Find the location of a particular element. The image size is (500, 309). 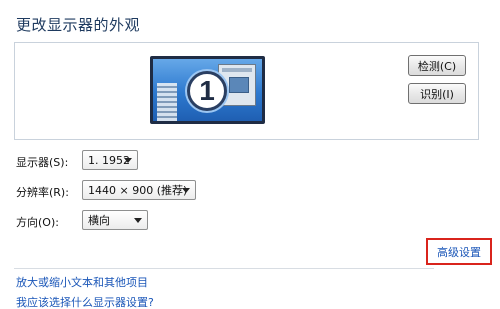

advanced-settings-link: 高级设置 is located at coordinates (459, 252).